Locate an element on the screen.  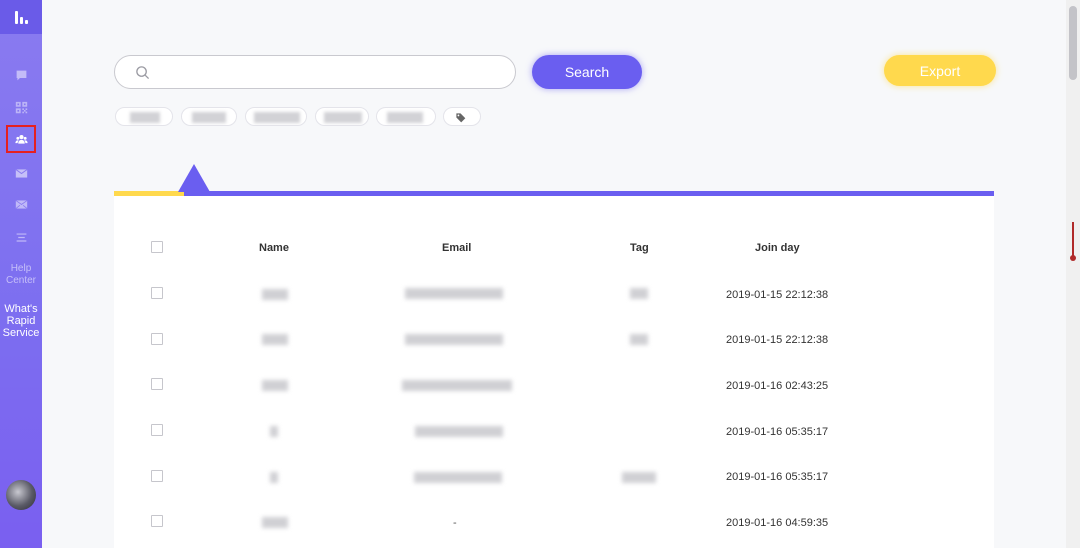
row-join-day: 2019-01-16 02:43:25 is located at coordinates (777, 386).